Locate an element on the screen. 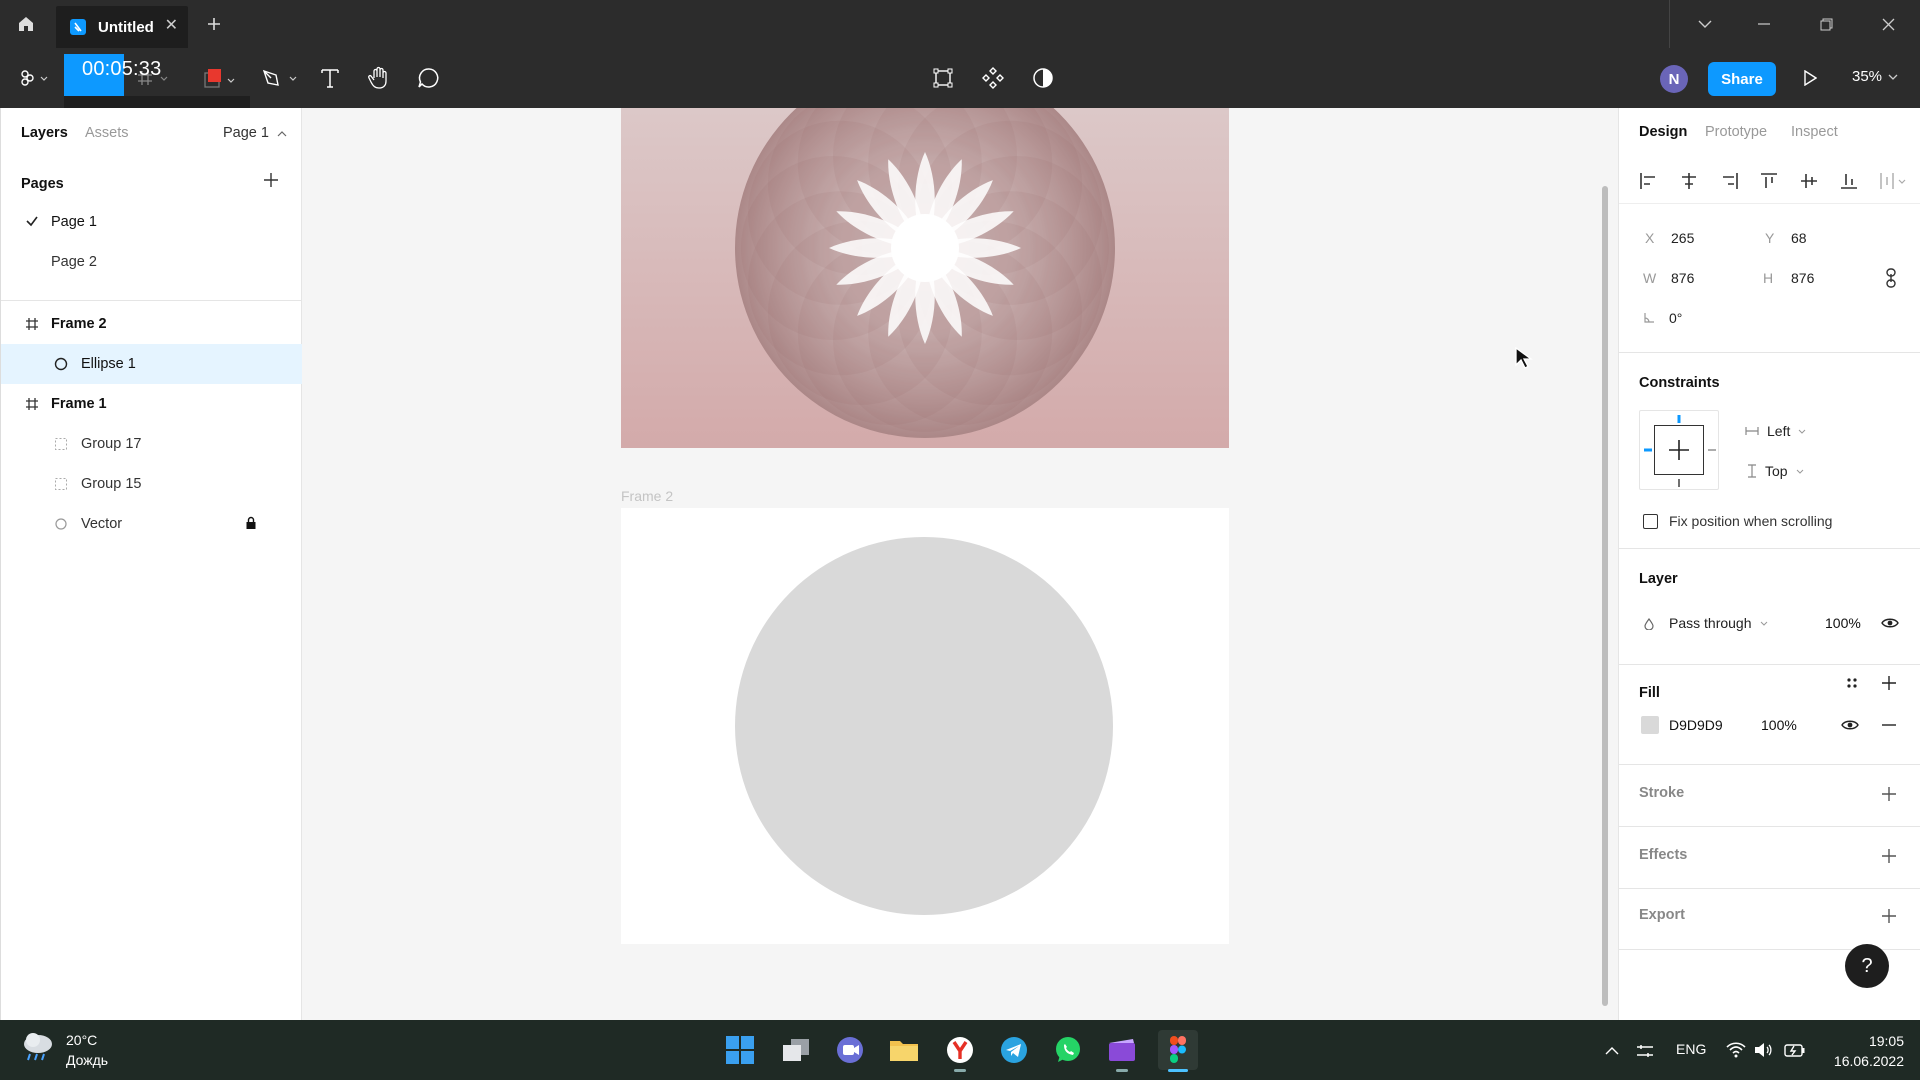 This screenshot has width=1920, height=1080. pen-settings-icon is located at coordinates (1645, 1051).